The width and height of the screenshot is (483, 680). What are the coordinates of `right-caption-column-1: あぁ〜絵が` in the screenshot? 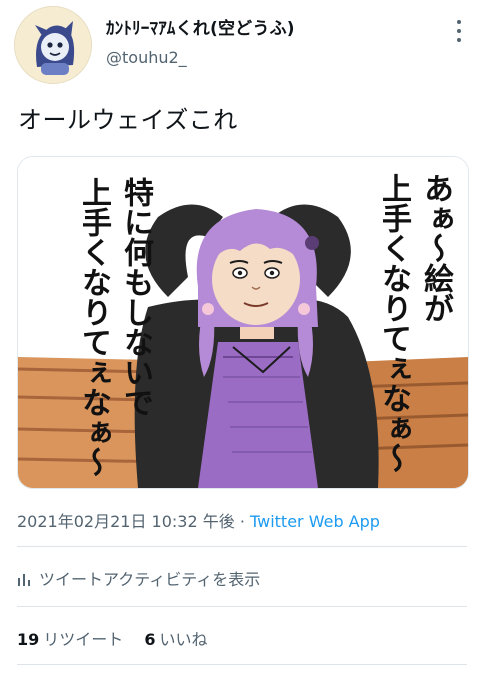 It's located at (435, 248).